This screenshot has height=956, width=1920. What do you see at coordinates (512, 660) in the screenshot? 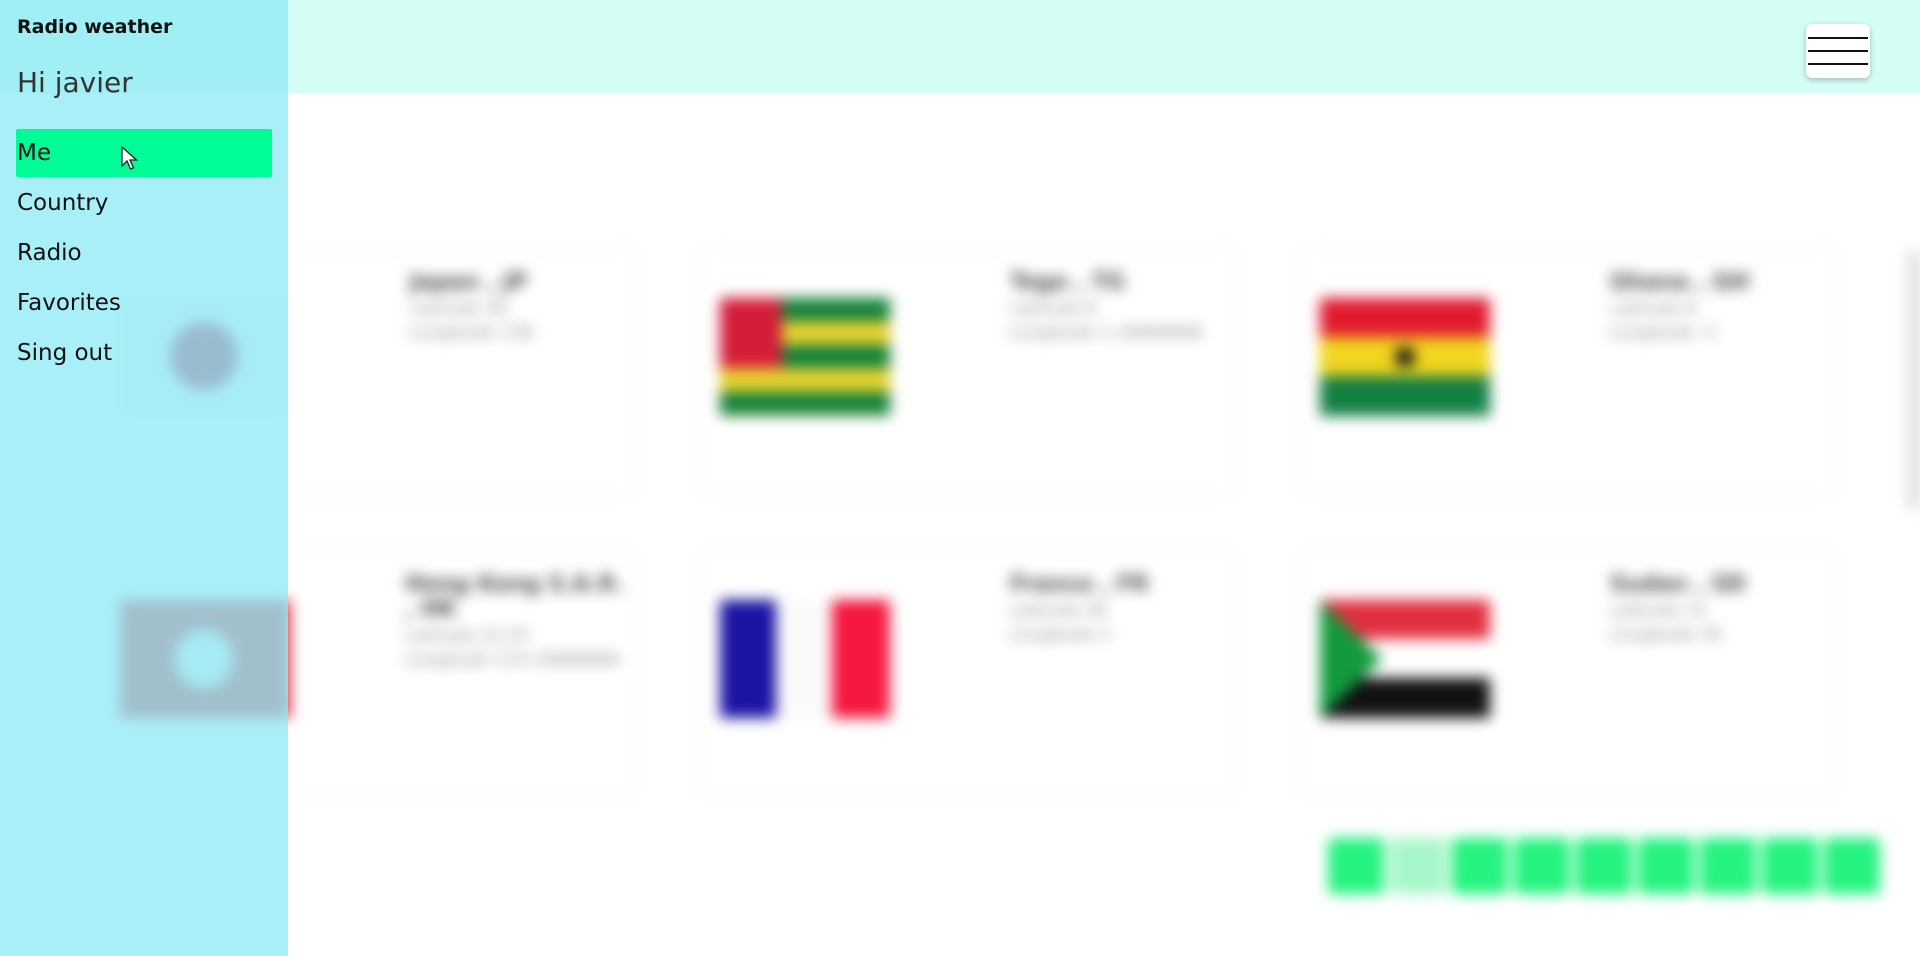
I see `country-longitude: Longitude 114.16666666` at bounding box center [512, 660].